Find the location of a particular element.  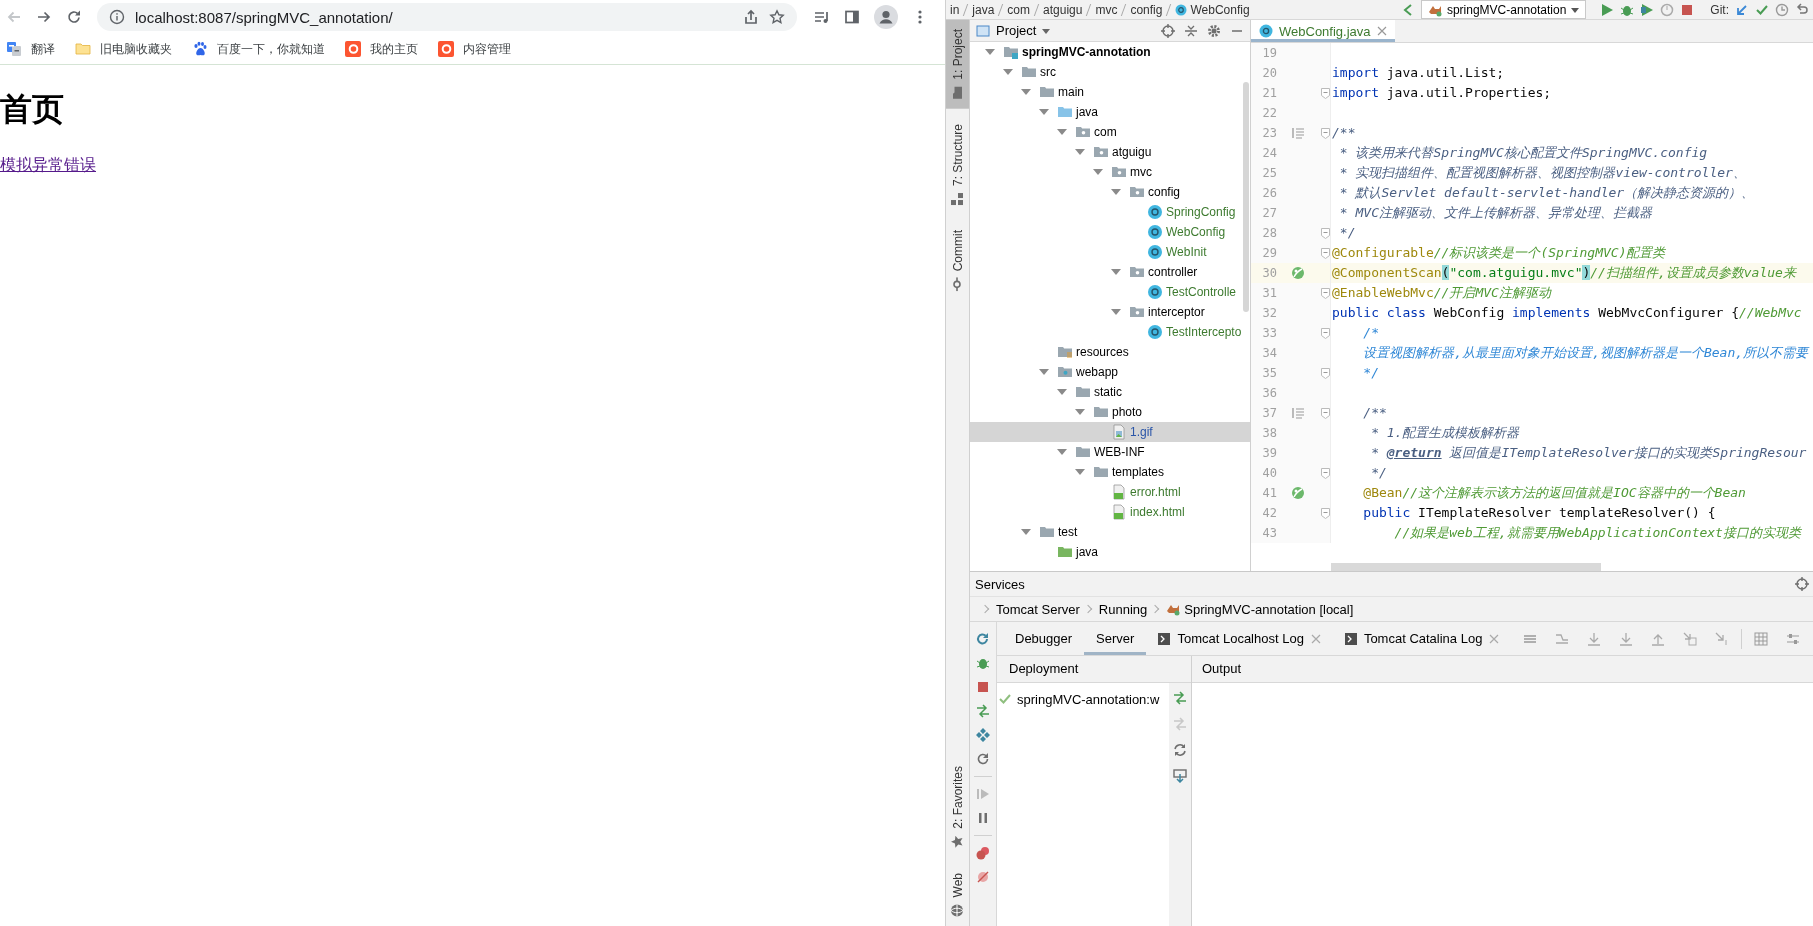

tree-item: WEB-INF is located at coordinates (1110, 452).